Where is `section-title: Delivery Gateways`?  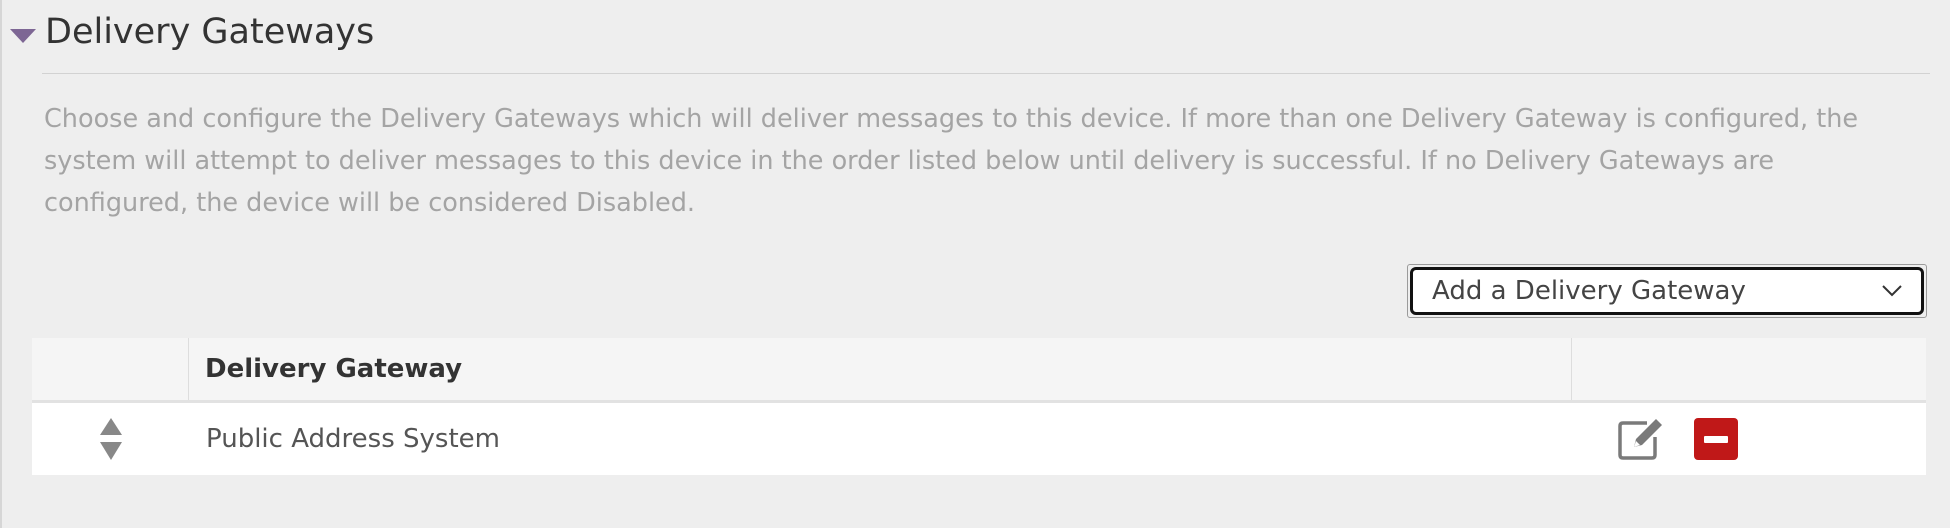
section-title: Delivery Gateways is located at coordinates (210, 32).